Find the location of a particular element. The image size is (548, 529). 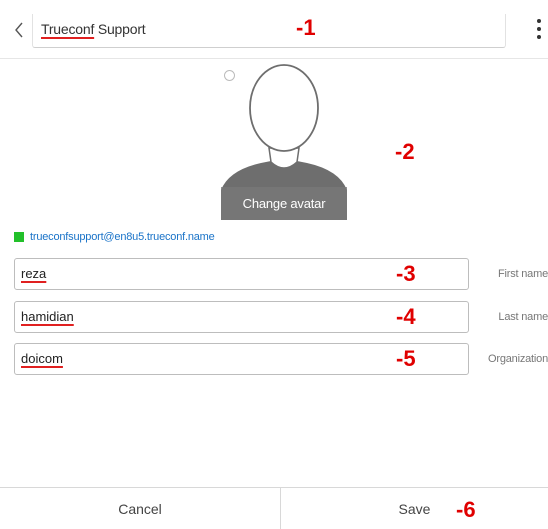

top-bar: Trueconf Support is located at coordinates (274, 29).